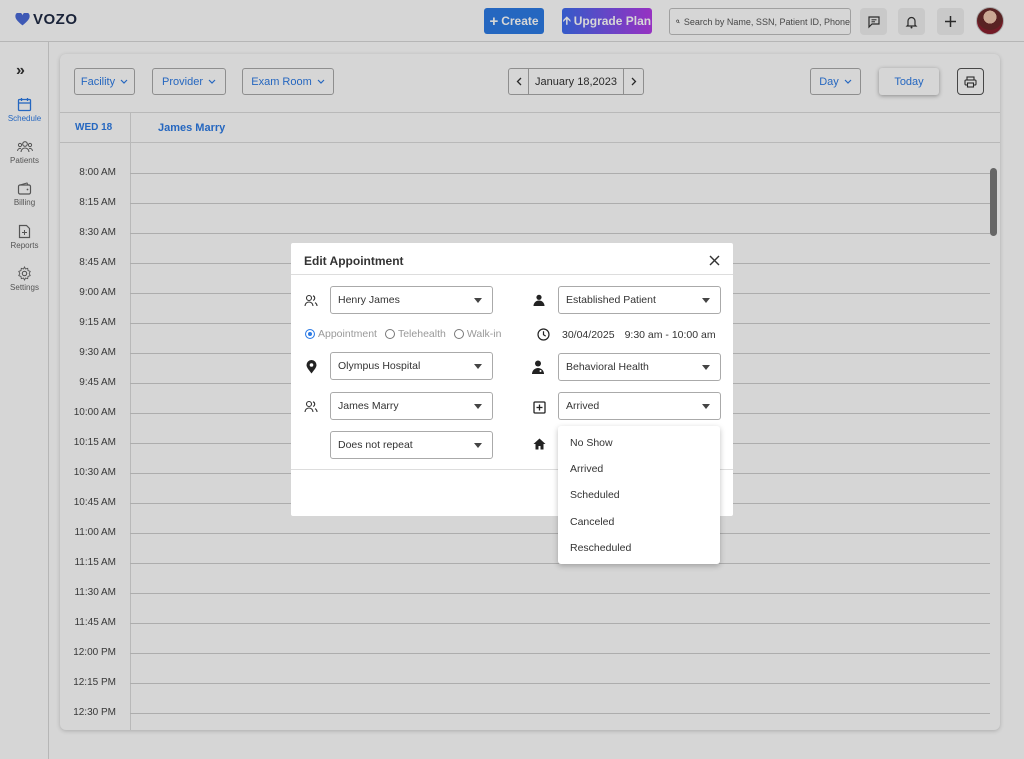  Describe the element at coordinates (411, 406) in the screenshot. I see `provider-select: James Marry` at that location.